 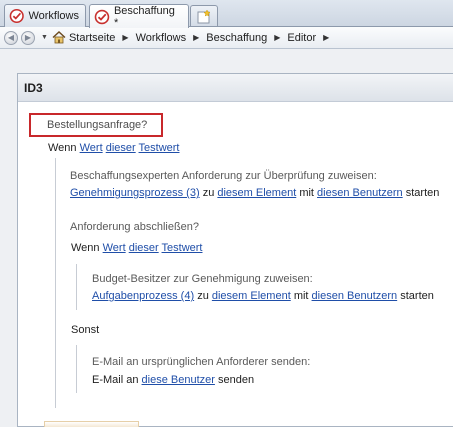 What do you see at coordinates (236, 380) in the screenshot?
I see `action-text: senden` at bounding box center [236, 380].